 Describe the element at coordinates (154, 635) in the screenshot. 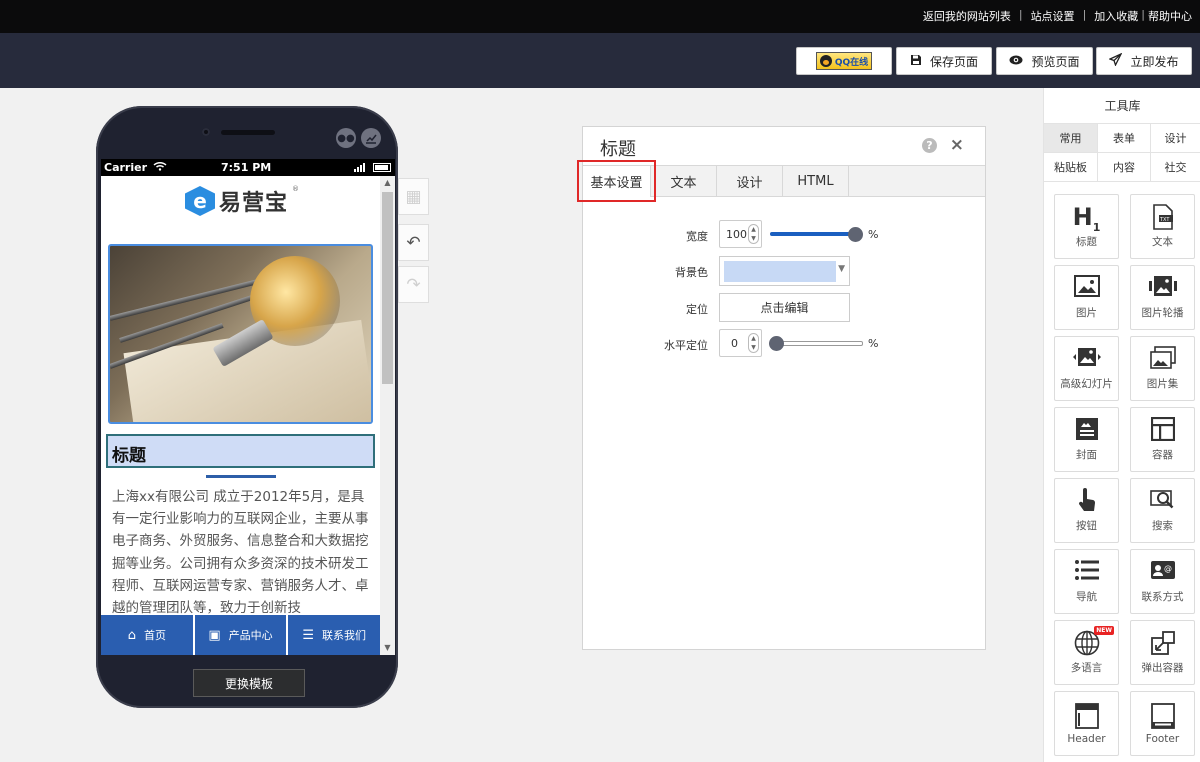

I see `nav-tab-label: 首页` at that location.